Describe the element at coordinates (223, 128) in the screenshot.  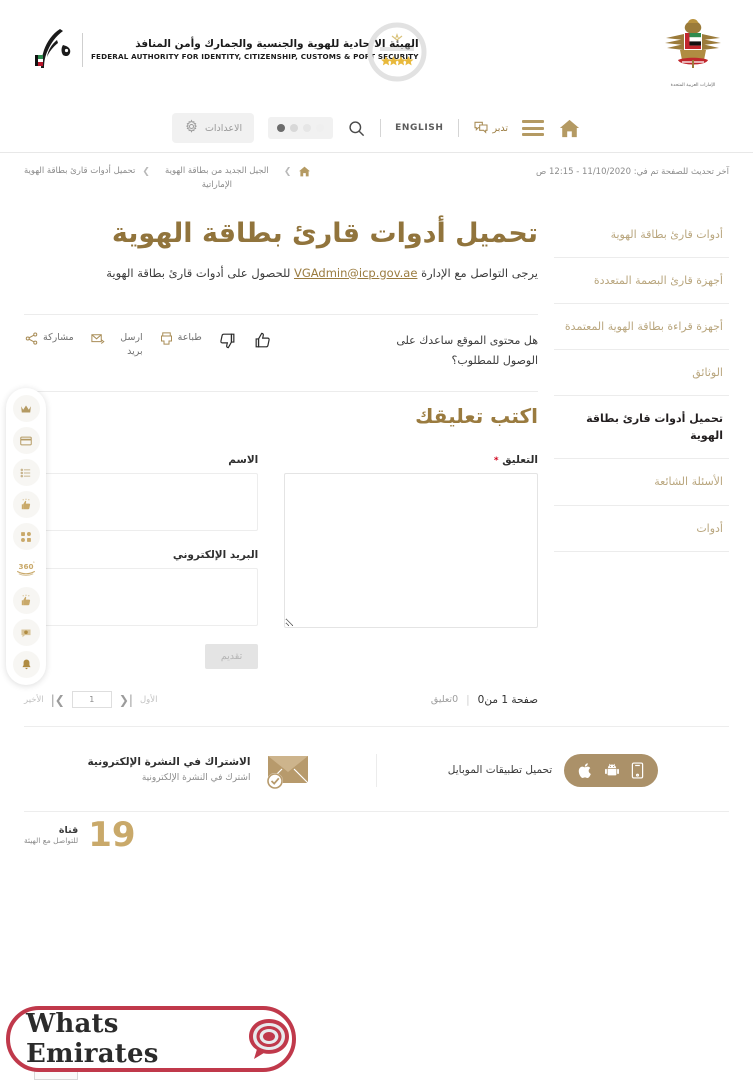
I see `settings-label: الاعدادات` at that location.